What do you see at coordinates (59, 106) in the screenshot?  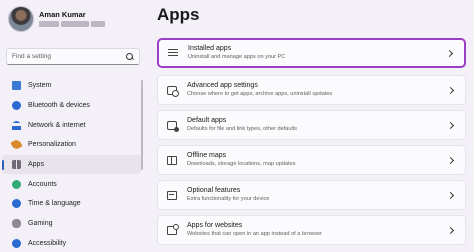 I see `sidebar-item-label: Bluetooth & devices` at bounding box center [59, 106].